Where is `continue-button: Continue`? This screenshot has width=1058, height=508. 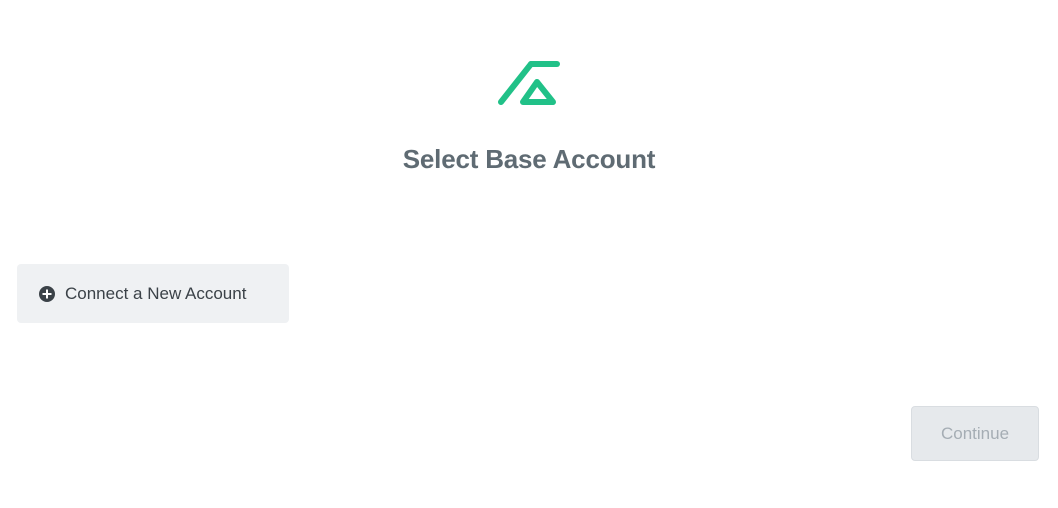
continue-button: Continue is located at coordinates (975, 433).